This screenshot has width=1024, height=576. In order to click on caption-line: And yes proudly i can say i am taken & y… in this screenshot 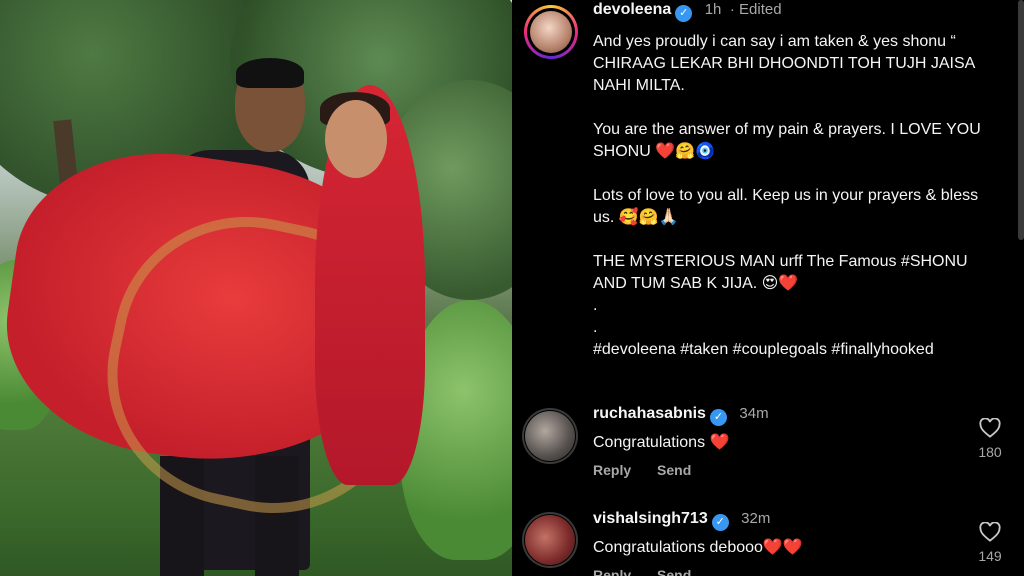, I will do `click(784, 63)`.